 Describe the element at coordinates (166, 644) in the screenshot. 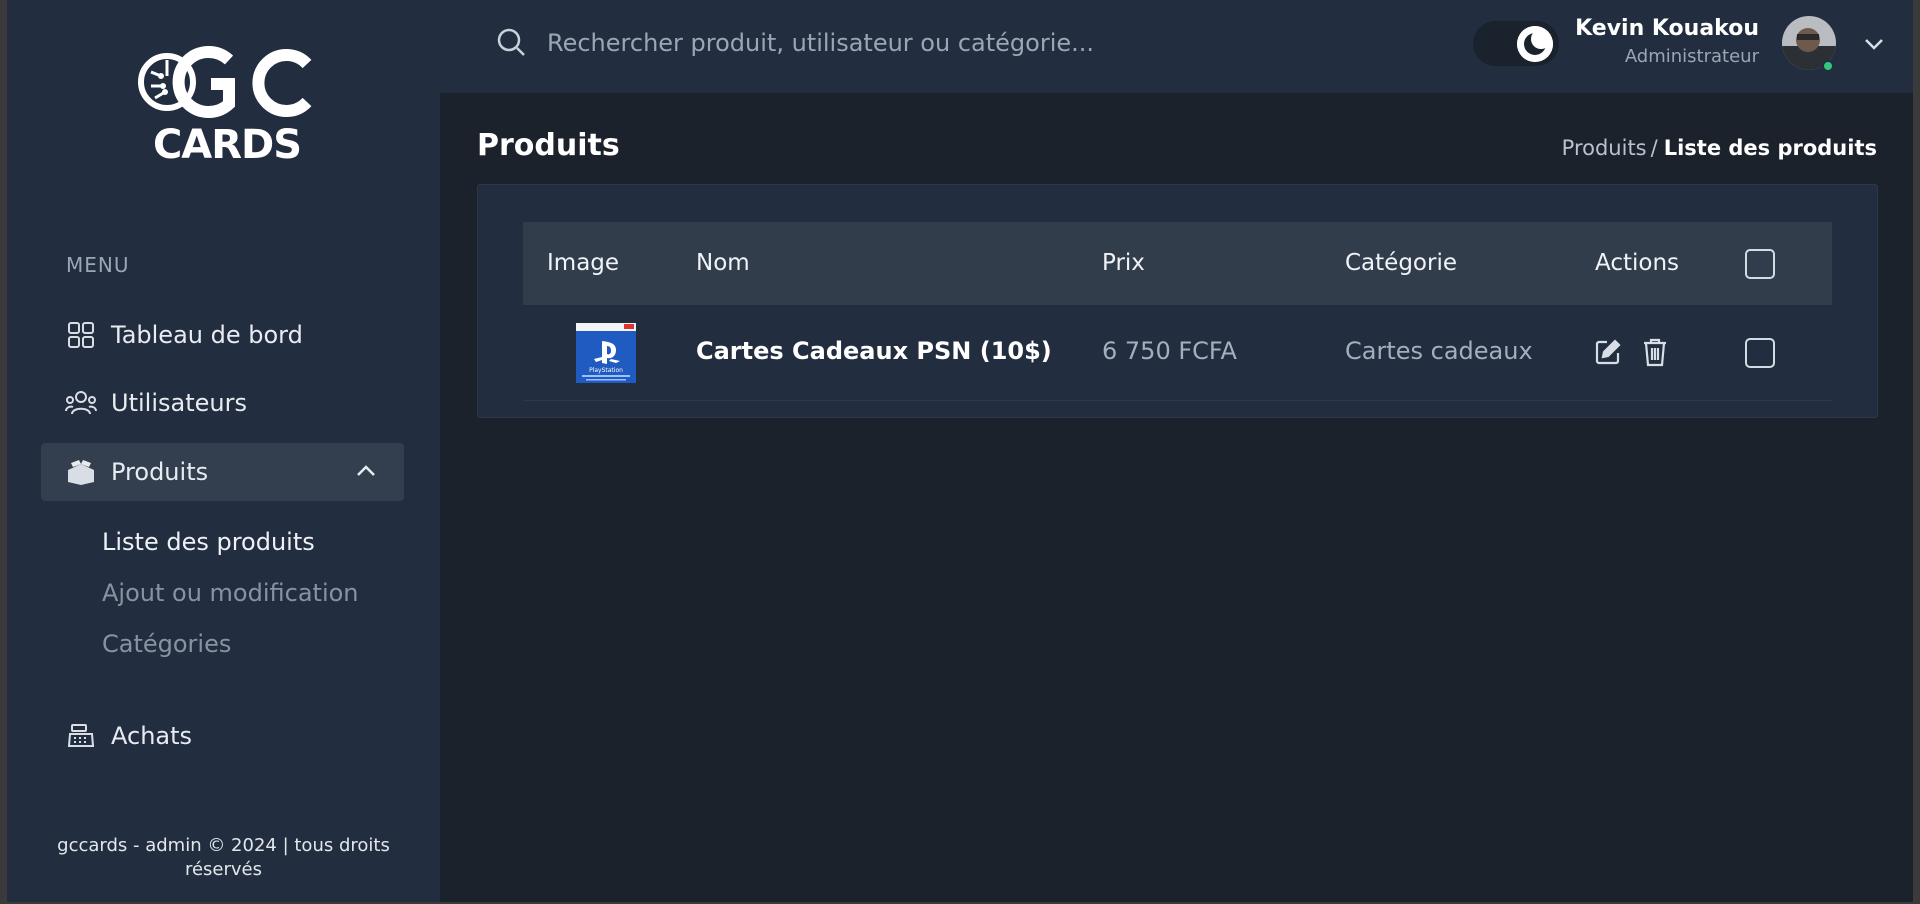

I see `sidebar-subitem-categories: Catégories` at that location.